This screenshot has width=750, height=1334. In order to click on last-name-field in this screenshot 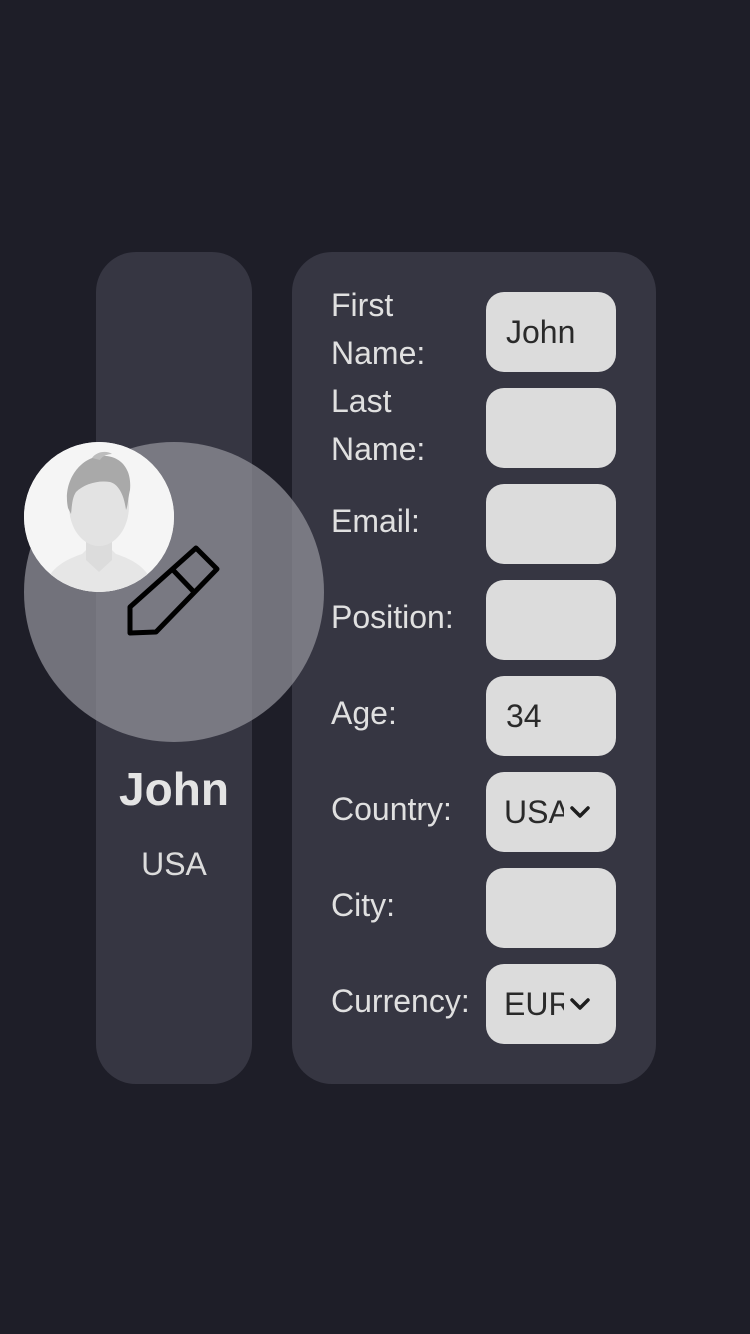, I will do `click(551, 428)`.